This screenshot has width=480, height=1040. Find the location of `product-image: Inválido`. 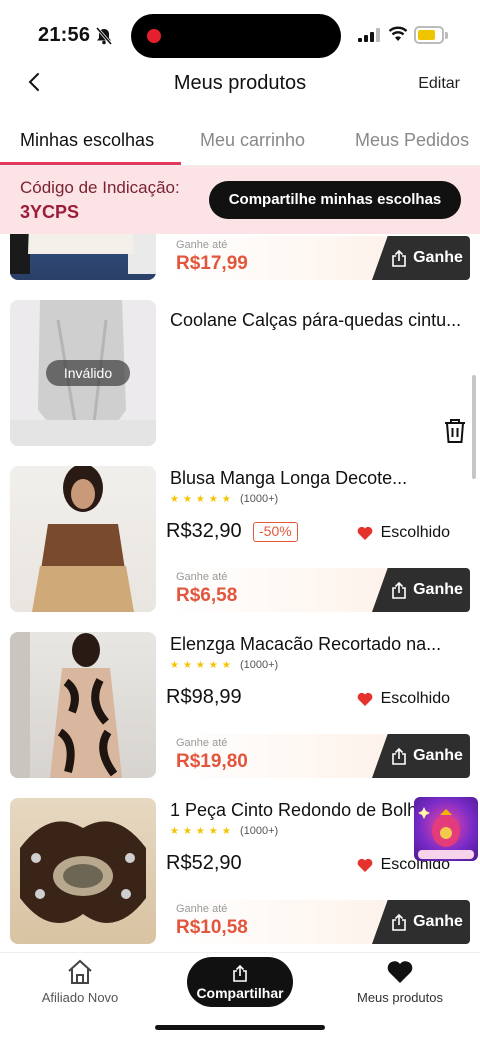

product-image: Inválido is located at coordinates (83, 373).